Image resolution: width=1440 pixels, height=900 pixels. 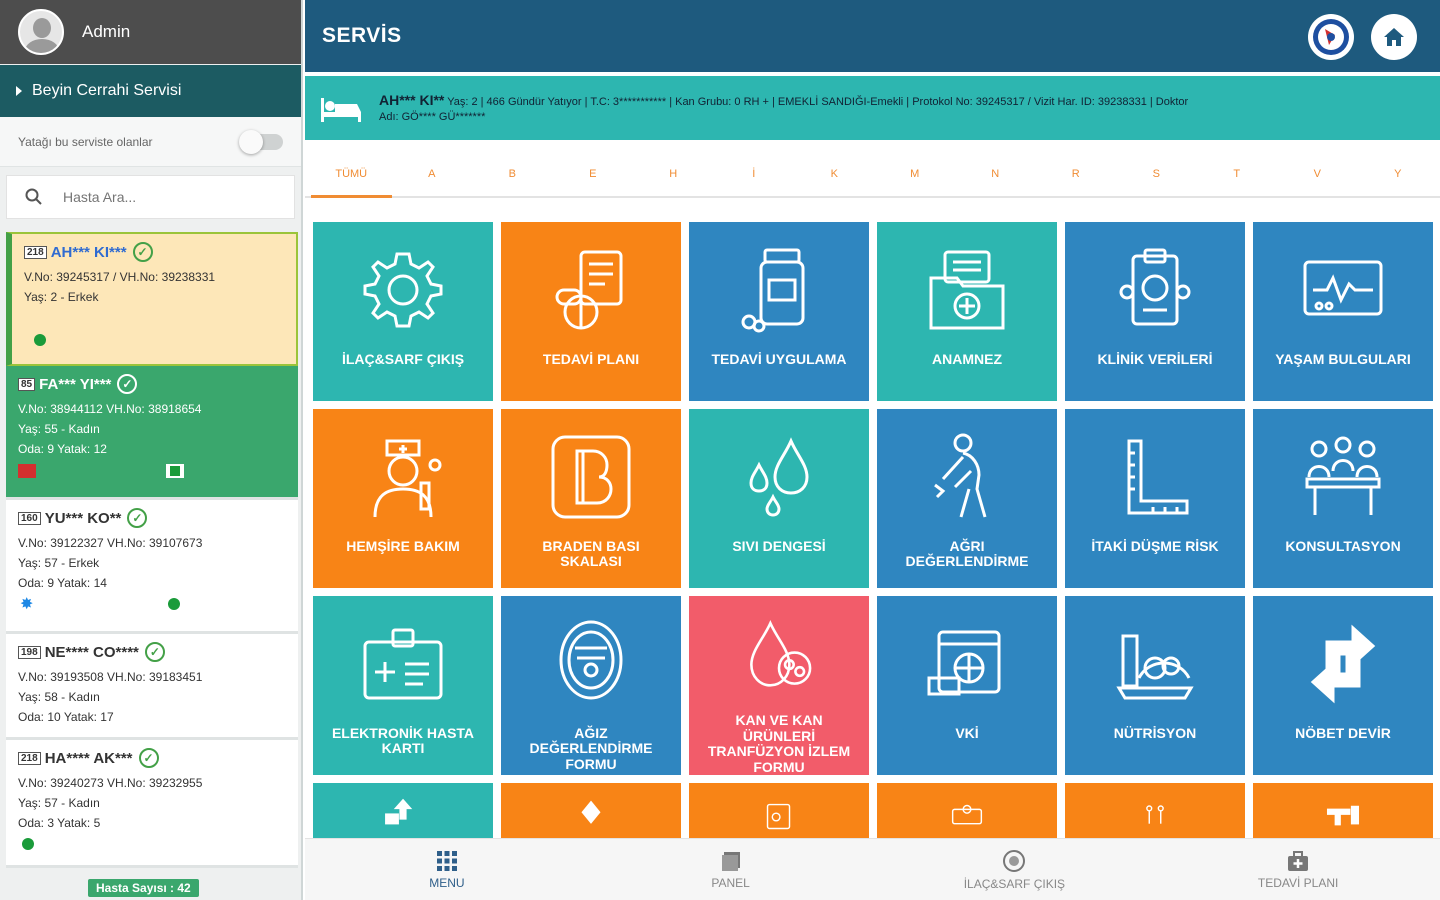 What do you see at coordinates (1317, 173) in the screenshot?
I see `tab-letter: V` at bounding box center [1317, 173].